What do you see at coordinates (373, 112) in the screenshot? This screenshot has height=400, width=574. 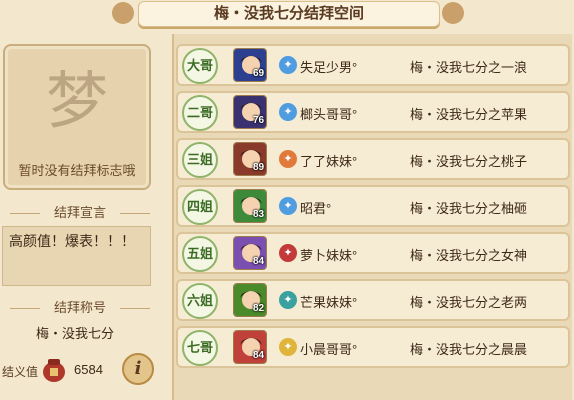 I see `member-row: 二哥 76 ✦ 榔头哥哥° 梅・没我七分之苹果` at bounding box center [373, 112].